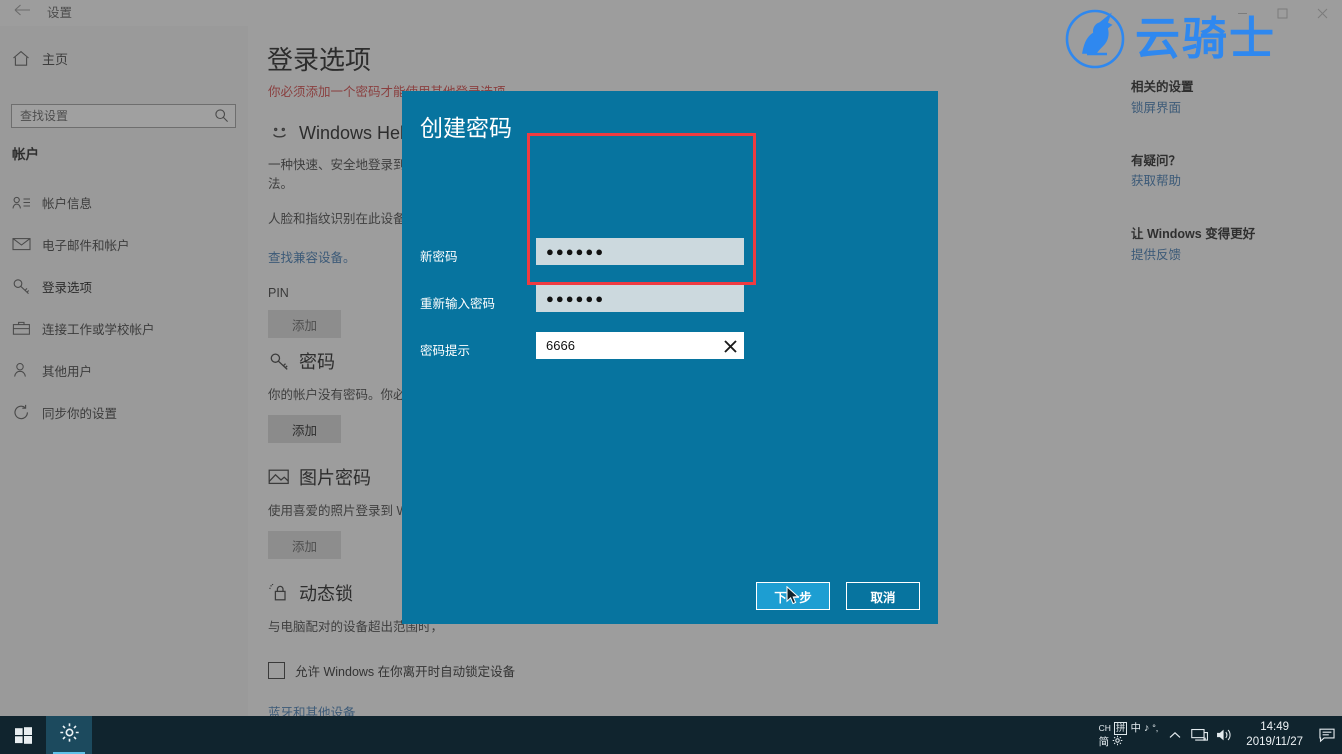 The width and height of the screenshot is (1342, 754). I want to click on window-controls, so click(1282, 13).